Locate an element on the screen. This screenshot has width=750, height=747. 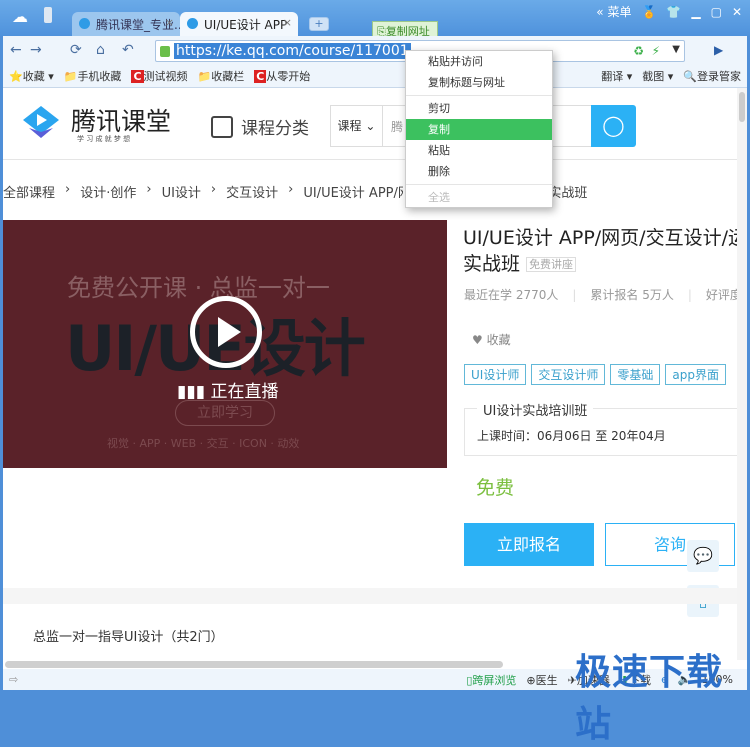
logo-title: 腾讯课堂 is located at coordinates (121, 121).